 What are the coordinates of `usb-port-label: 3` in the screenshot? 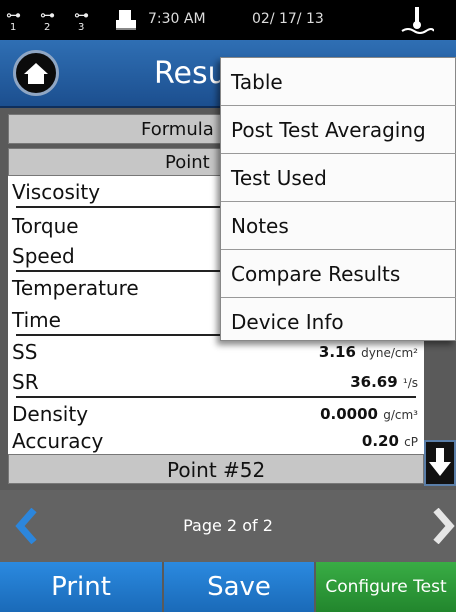 It's located at (81, 27).